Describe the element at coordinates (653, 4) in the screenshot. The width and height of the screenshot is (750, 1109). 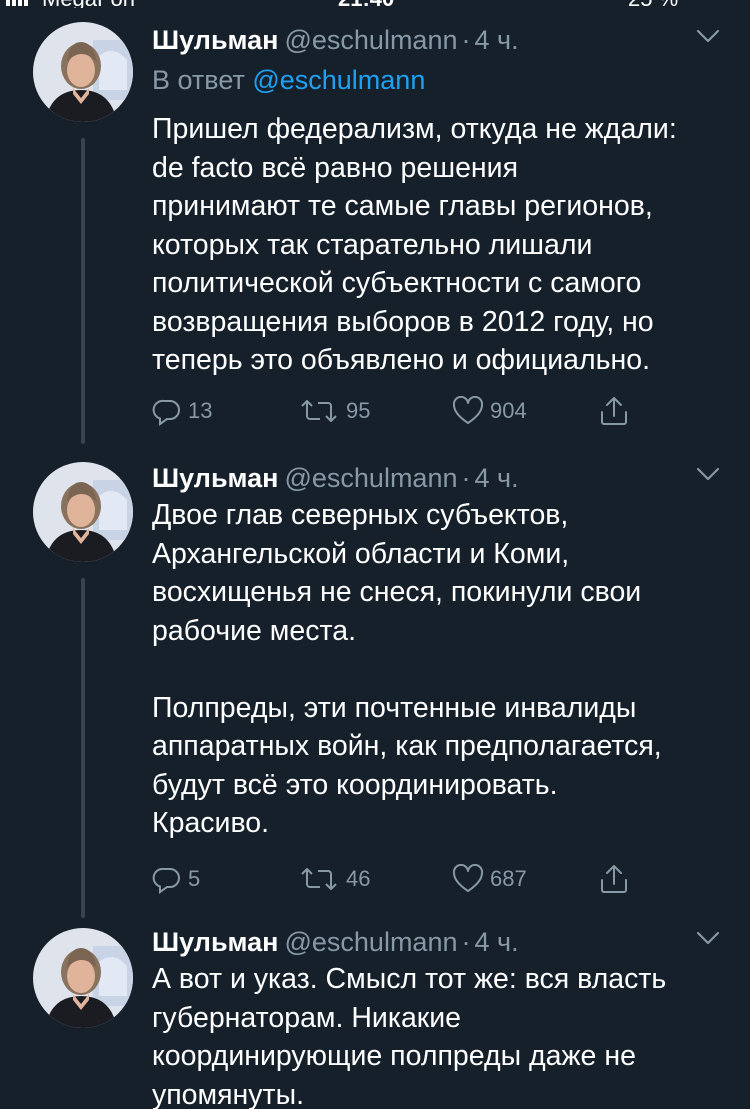
I see `battery-level: 25 %` at that location.